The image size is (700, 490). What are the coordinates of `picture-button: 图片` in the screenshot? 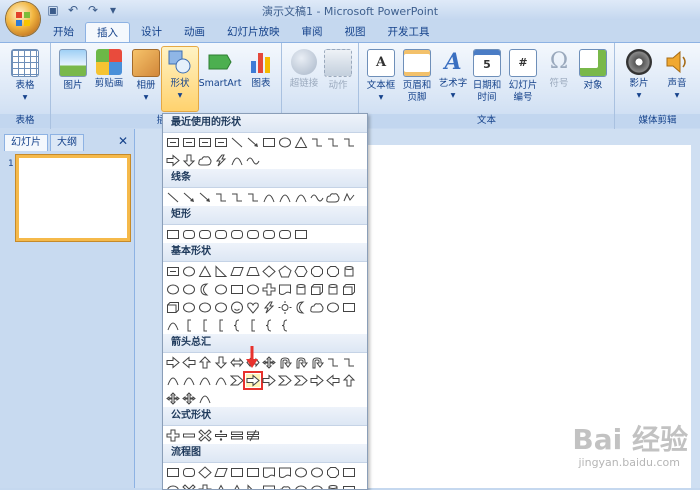 It's located at (73, 69).